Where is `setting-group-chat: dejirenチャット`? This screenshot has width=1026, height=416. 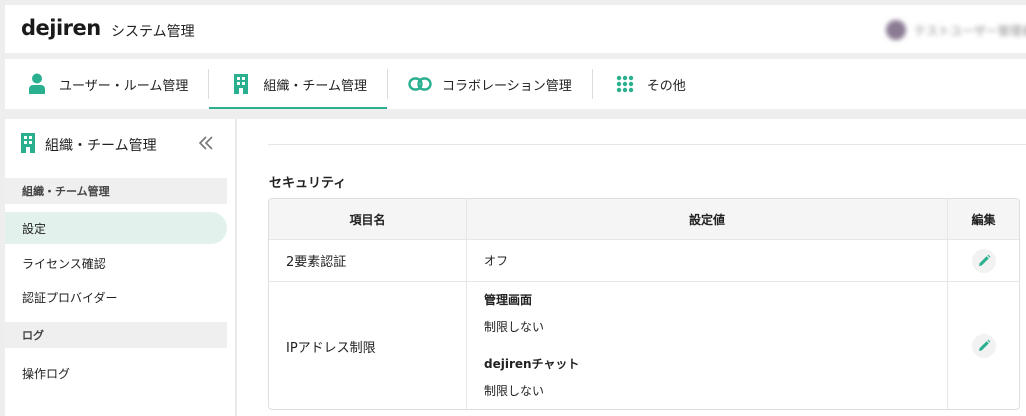
setting-group-chat: dejirenチャット is located at coordinates (531, 363).